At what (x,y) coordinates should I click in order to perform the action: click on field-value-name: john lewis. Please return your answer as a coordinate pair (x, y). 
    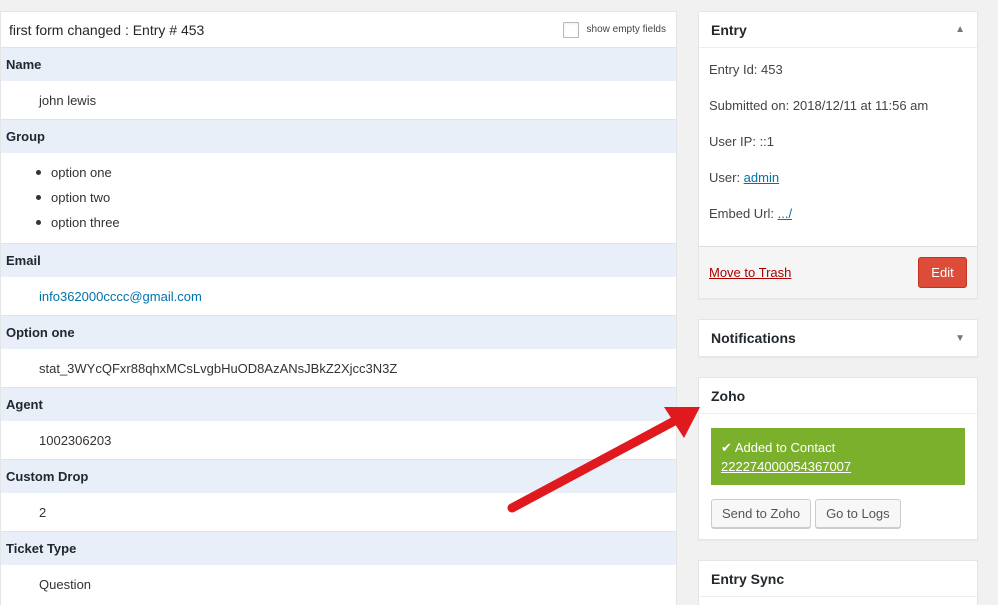
    Looking at the image, I should click on (68, 100).